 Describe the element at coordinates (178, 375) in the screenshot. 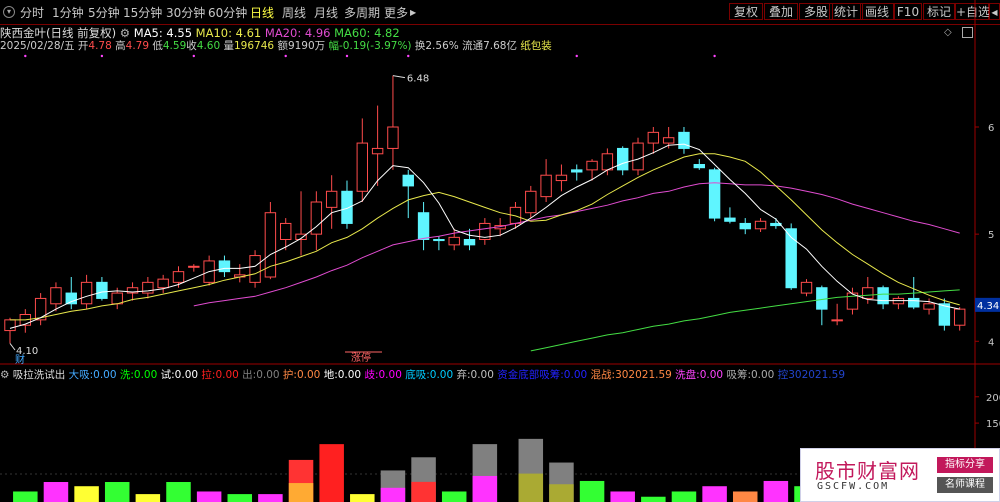

I see `indicator-item: 试:0.00` at that location.